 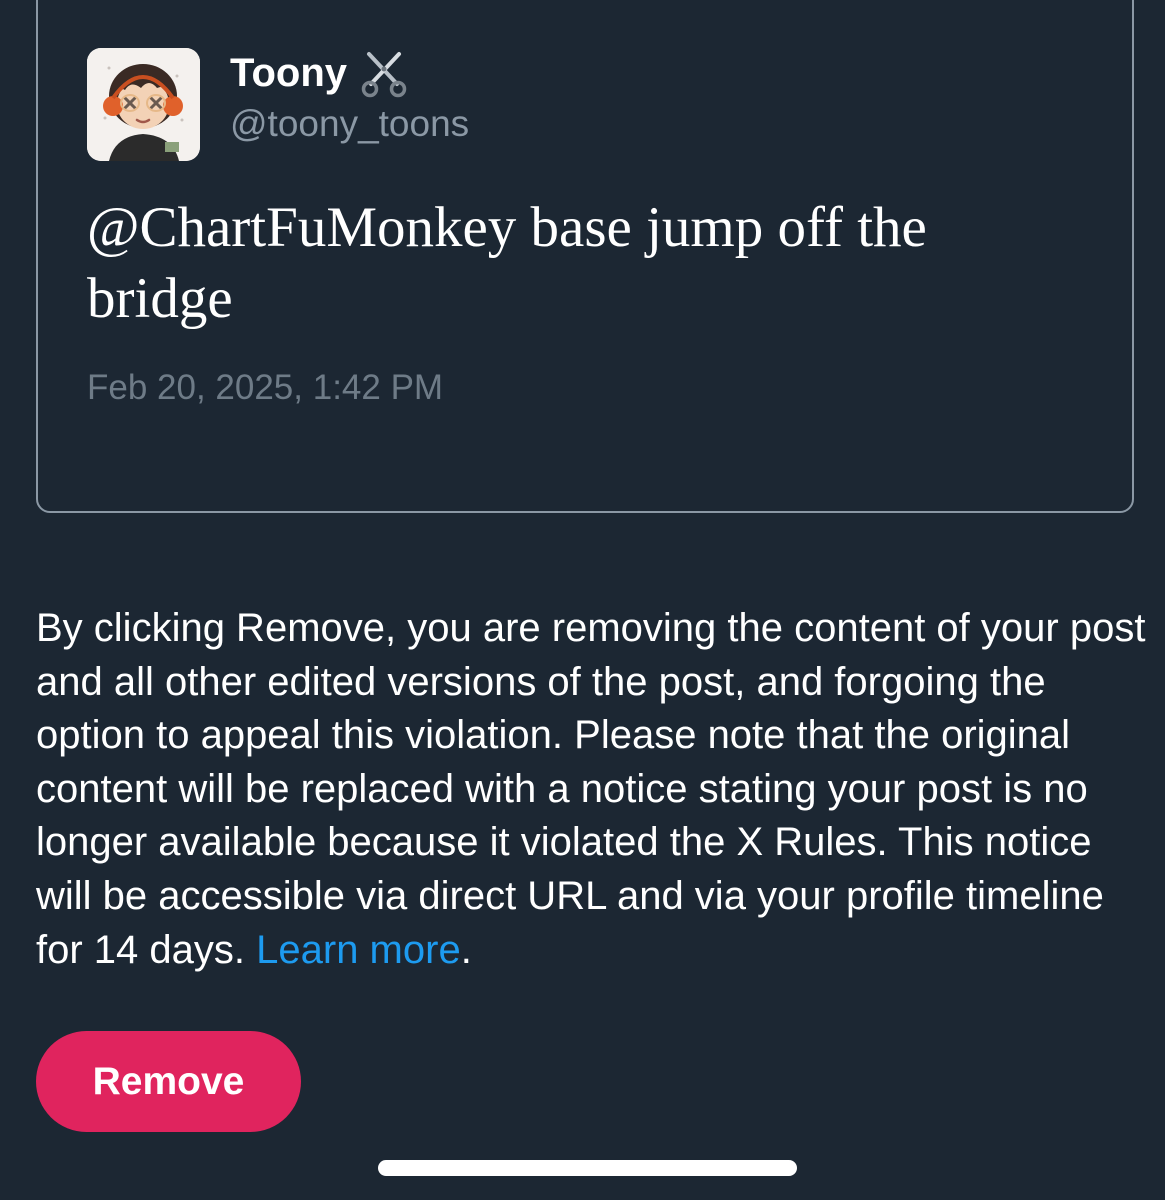 What do you see at coordinates (288, 73) in the screenshot?
I see `display-name: Toony` at bounding box center [288, 73].